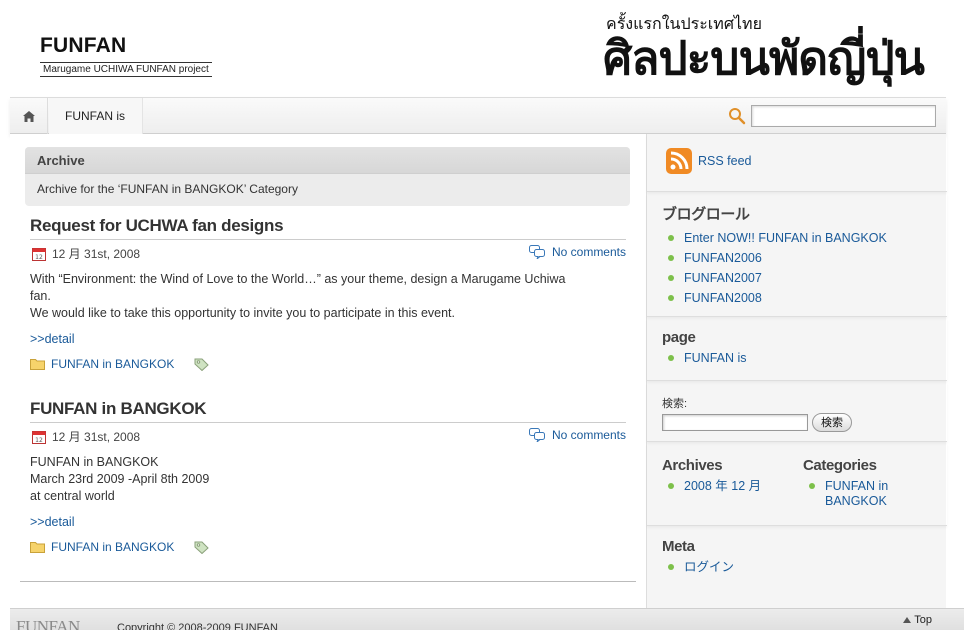  What do you see at coordinates (328, 226) in the screenshot?
I see `post-title: Request for UCHWA fan designs` at bounding box center [328, 226].